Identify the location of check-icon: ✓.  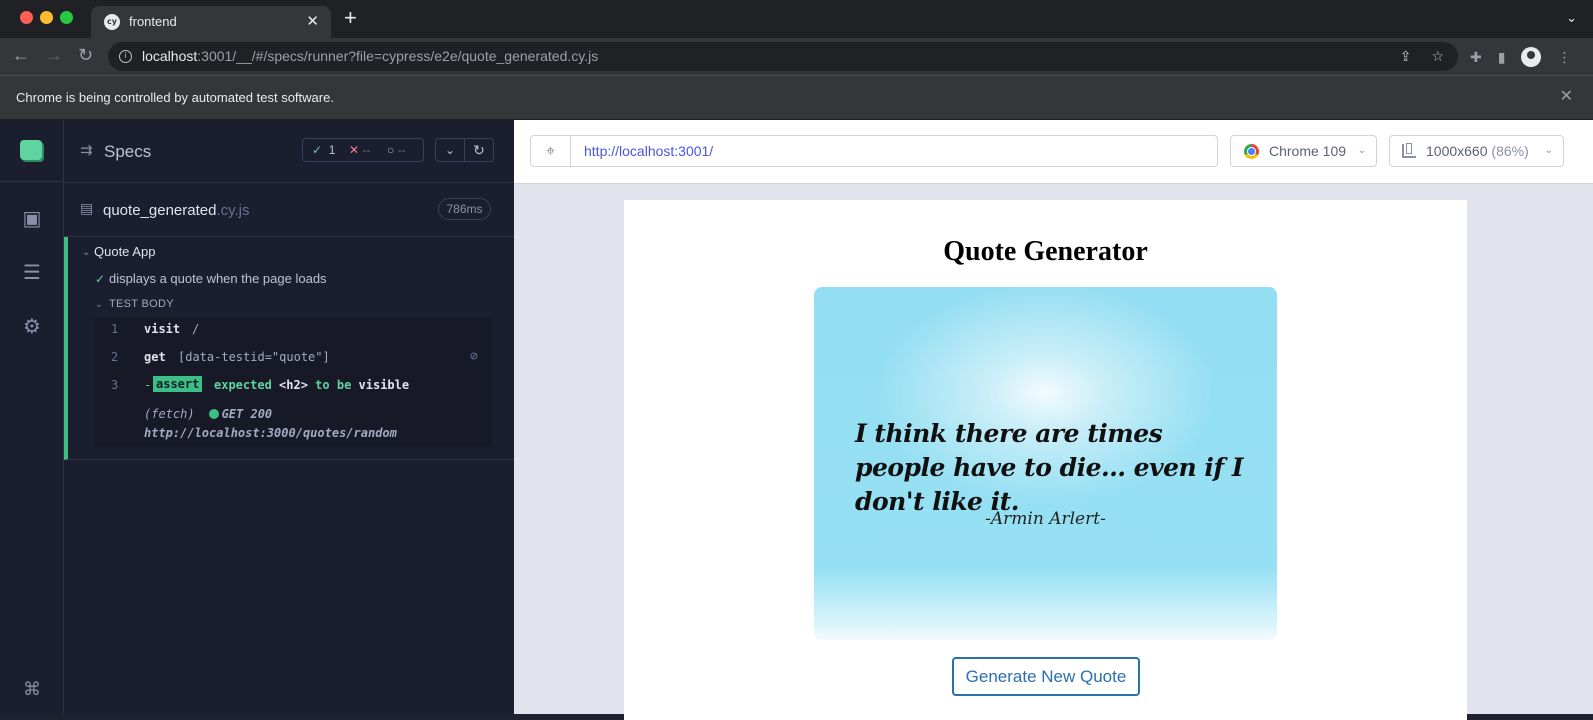
(317, 150).